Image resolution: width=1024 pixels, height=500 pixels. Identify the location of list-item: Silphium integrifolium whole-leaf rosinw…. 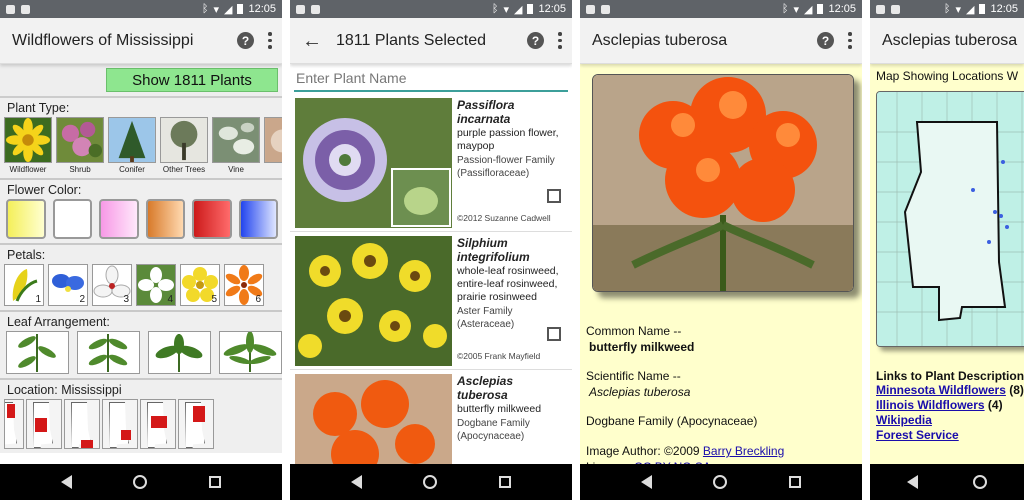
(431, 301).